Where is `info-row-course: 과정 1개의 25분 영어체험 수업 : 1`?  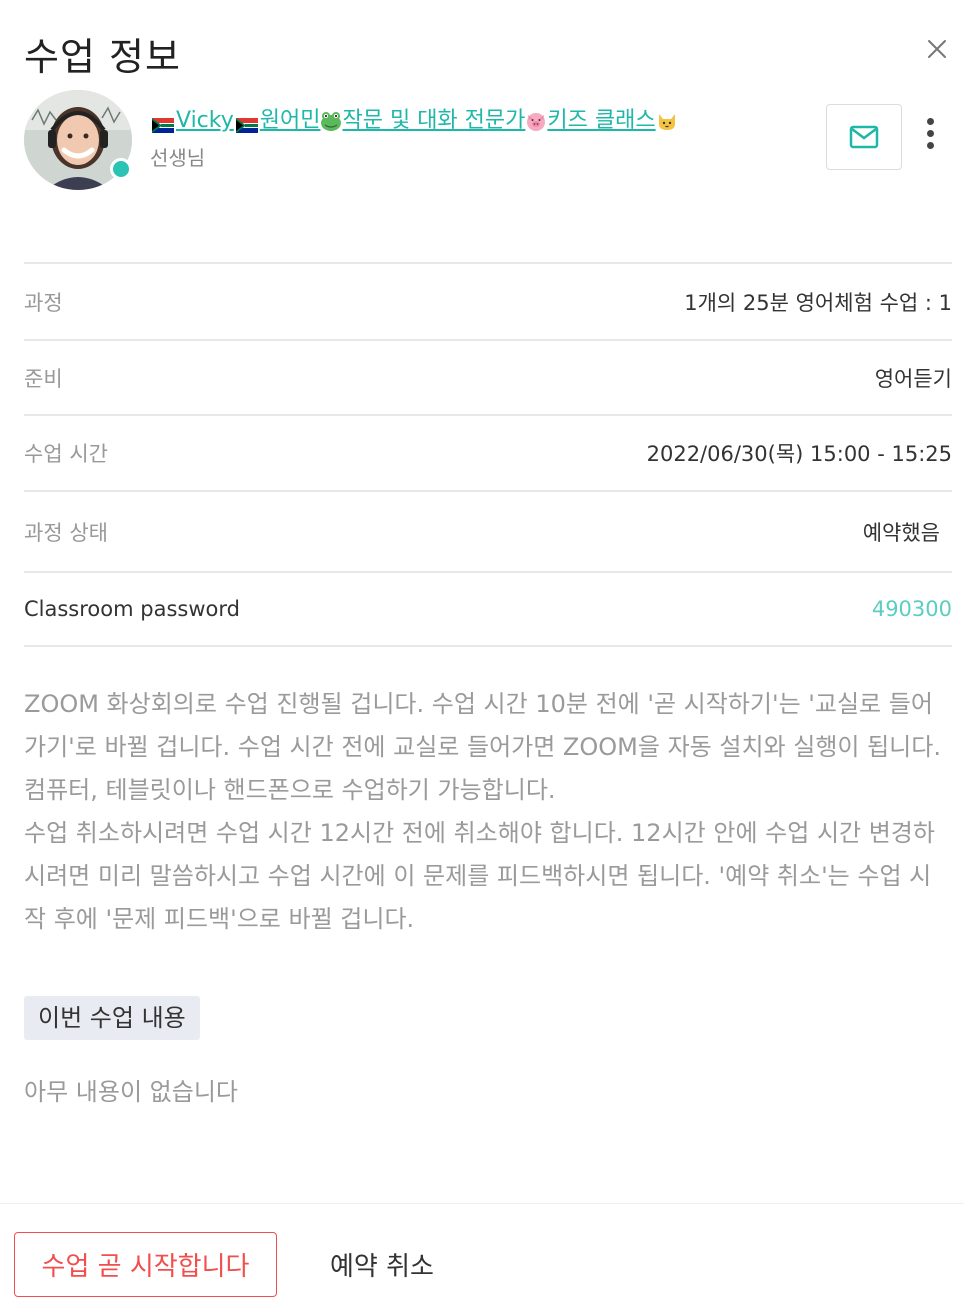 info-row-course: 과정 1개의 25분 영어체험 수업 : 1 is located at coordinates (488, 300).